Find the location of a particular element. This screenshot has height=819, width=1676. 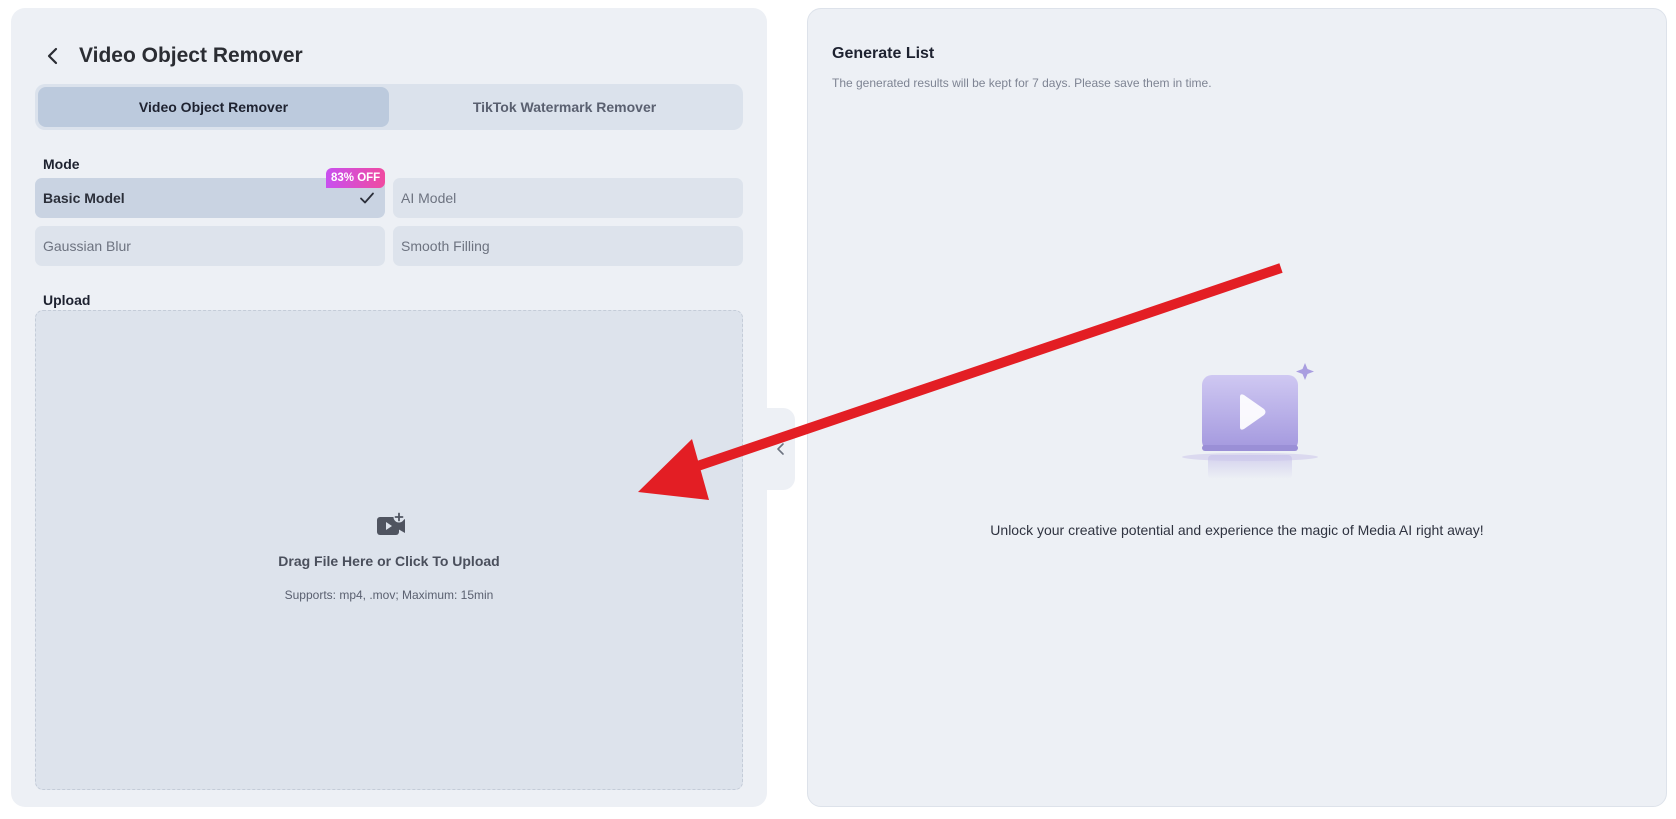

mode-option-gaussian-blur: Gaussian Blur is located at coordinates (210, 246).